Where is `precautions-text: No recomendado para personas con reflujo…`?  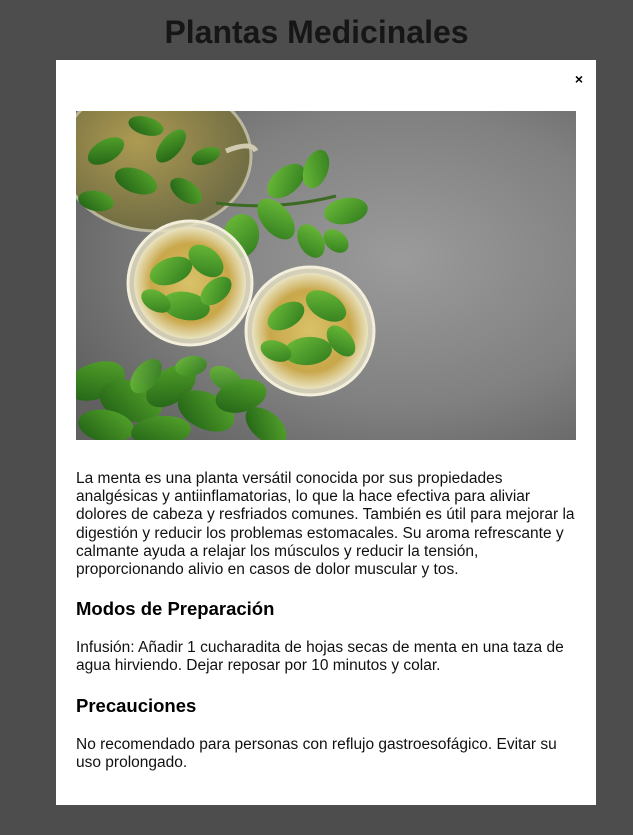 precautions-text: No recomendado para personas con reflujo… is located at coordinates (316, 753).